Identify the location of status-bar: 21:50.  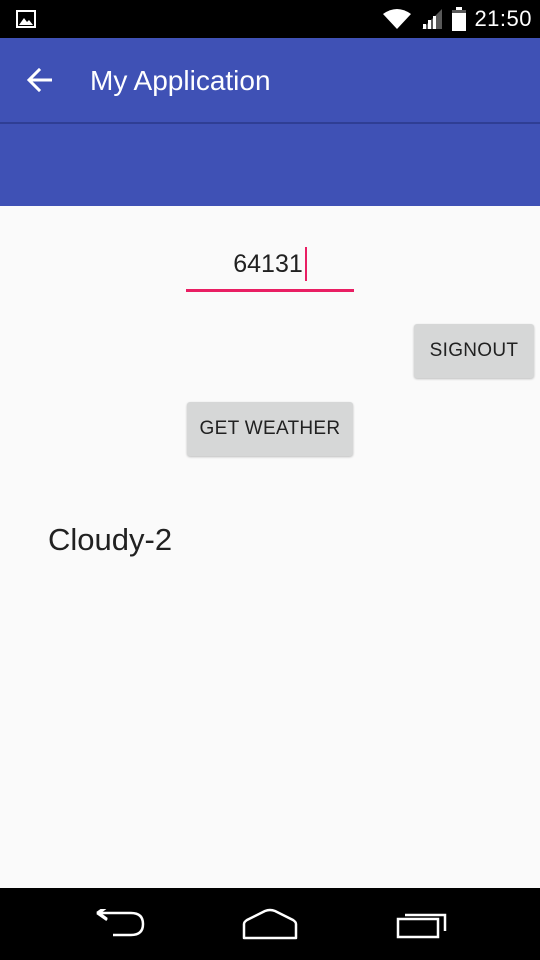
(270, 19).